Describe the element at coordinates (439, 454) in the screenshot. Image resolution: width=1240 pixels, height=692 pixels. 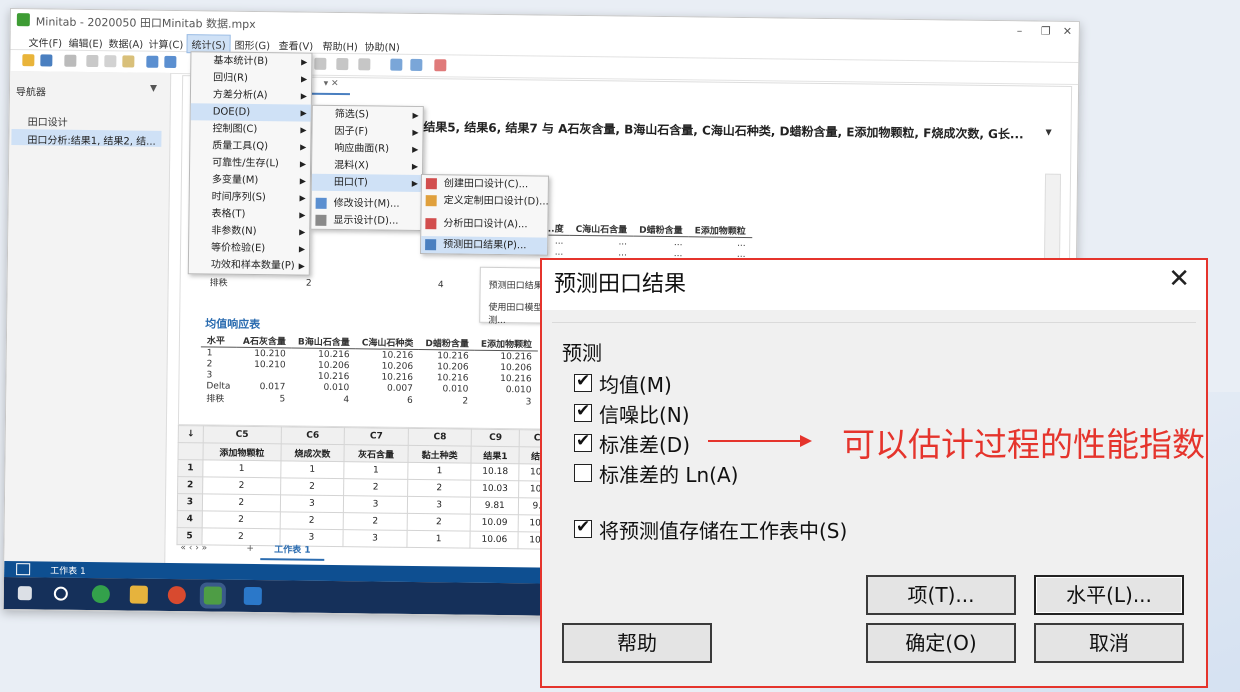
I see `column-name: 黏土种类` at that location.